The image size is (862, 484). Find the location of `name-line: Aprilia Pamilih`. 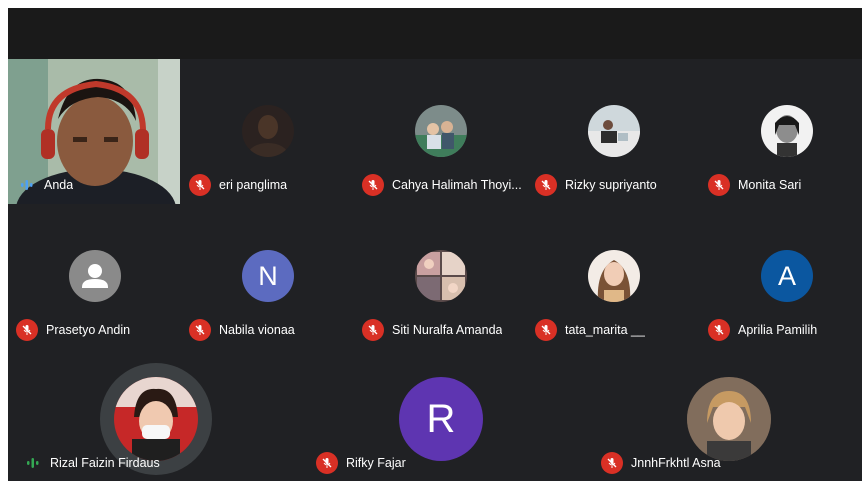

name-line: Aprilia Pamilih is located at coordinates (762, 330).